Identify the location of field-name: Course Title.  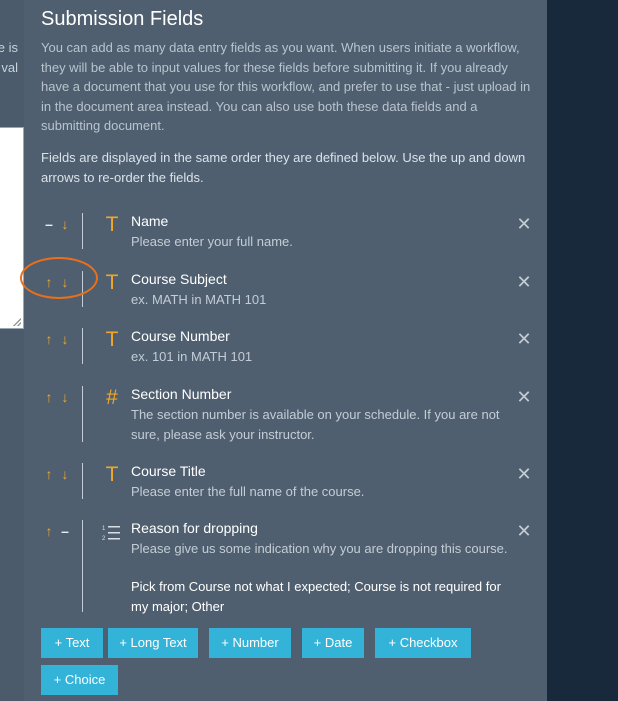
(168, 471).